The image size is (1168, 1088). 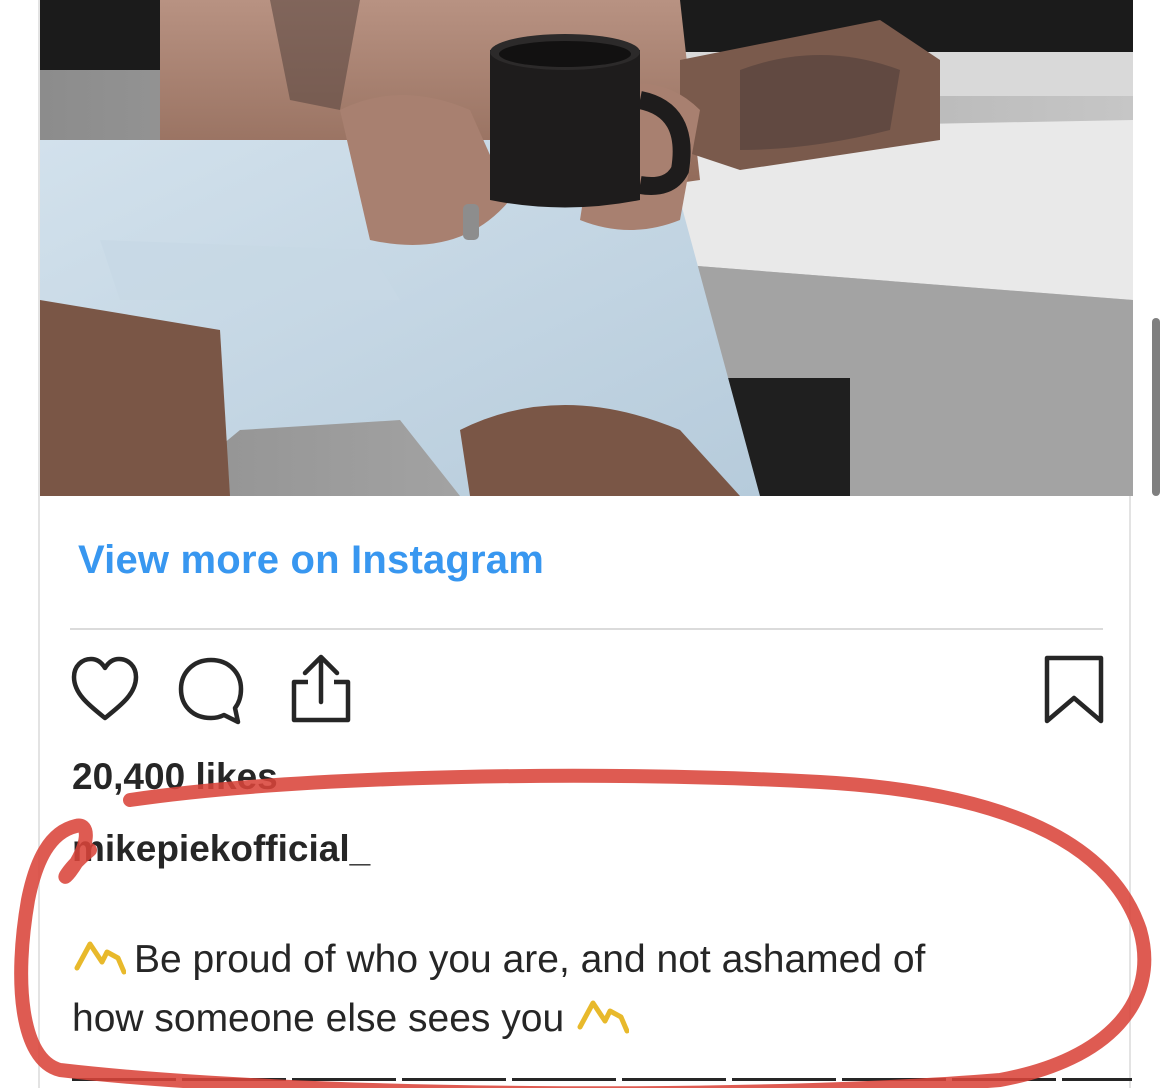 What do you see at coordinates (1156, 407) in the screenshot?
I see `vertical-scrollbar` at bounding box center [1156, 407].